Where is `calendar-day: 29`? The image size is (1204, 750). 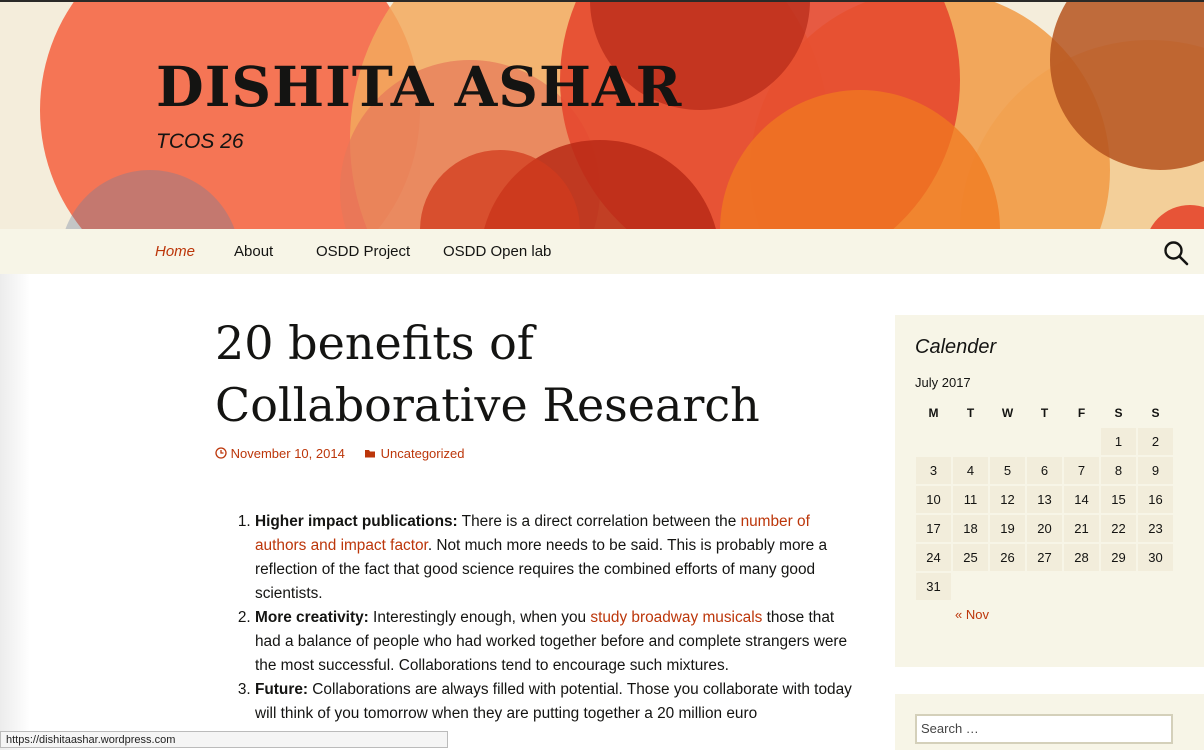 calendar-day: 29 is located at coordinates (1118, 557).